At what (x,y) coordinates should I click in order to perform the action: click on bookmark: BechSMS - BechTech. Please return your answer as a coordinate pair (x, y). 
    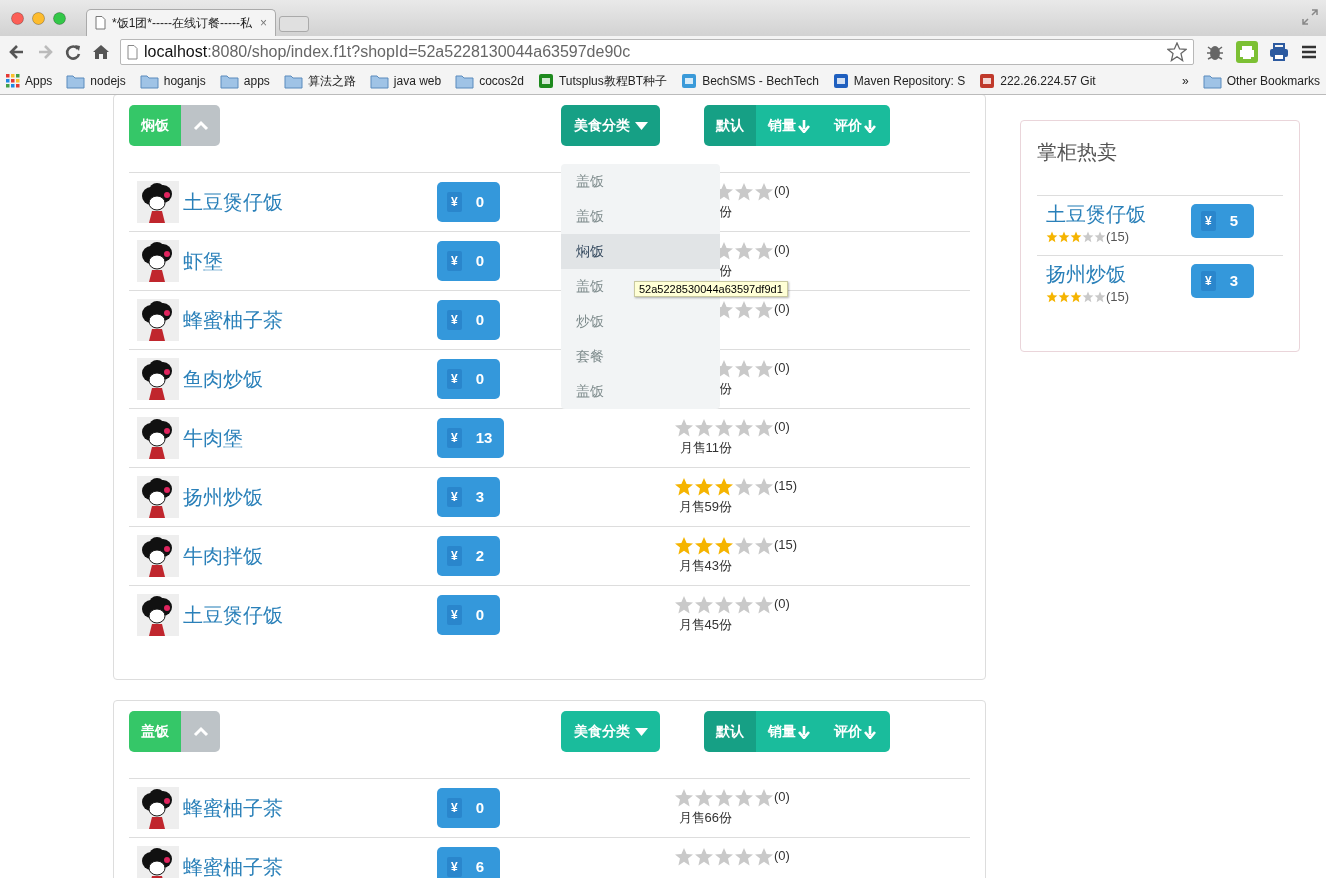
    Looking at the image, I should click on (750, 81).